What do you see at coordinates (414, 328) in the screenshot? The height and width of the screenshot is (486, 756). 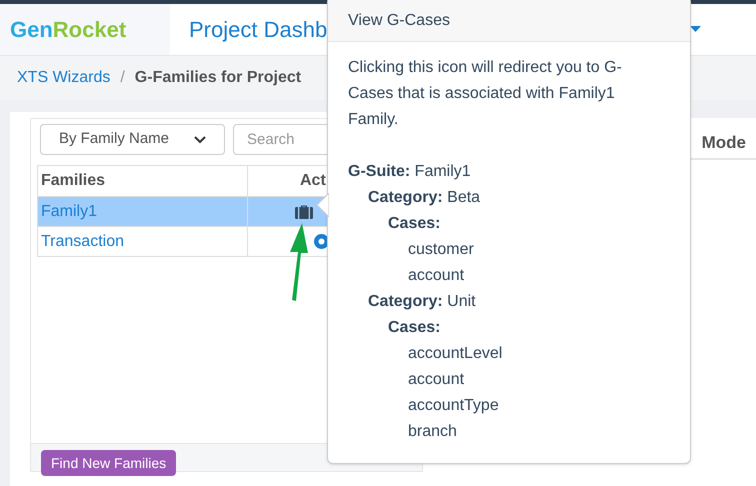 I see `tree-item: Cases:` at bounding box center [414, 328].